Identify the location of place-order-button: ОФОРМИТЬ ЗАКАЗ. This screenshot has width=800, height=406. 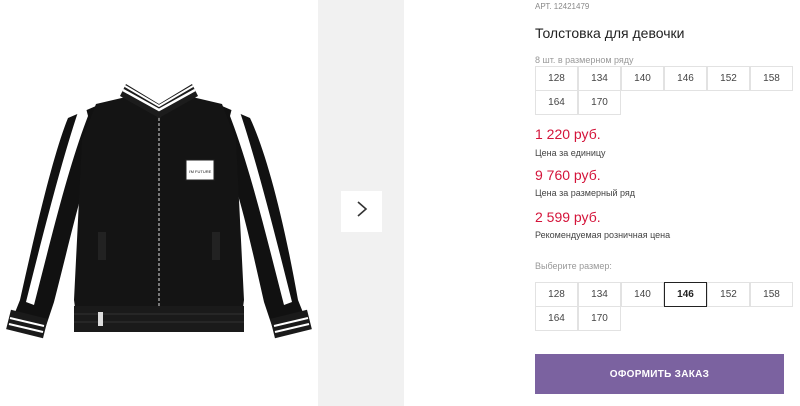
(659, 374).